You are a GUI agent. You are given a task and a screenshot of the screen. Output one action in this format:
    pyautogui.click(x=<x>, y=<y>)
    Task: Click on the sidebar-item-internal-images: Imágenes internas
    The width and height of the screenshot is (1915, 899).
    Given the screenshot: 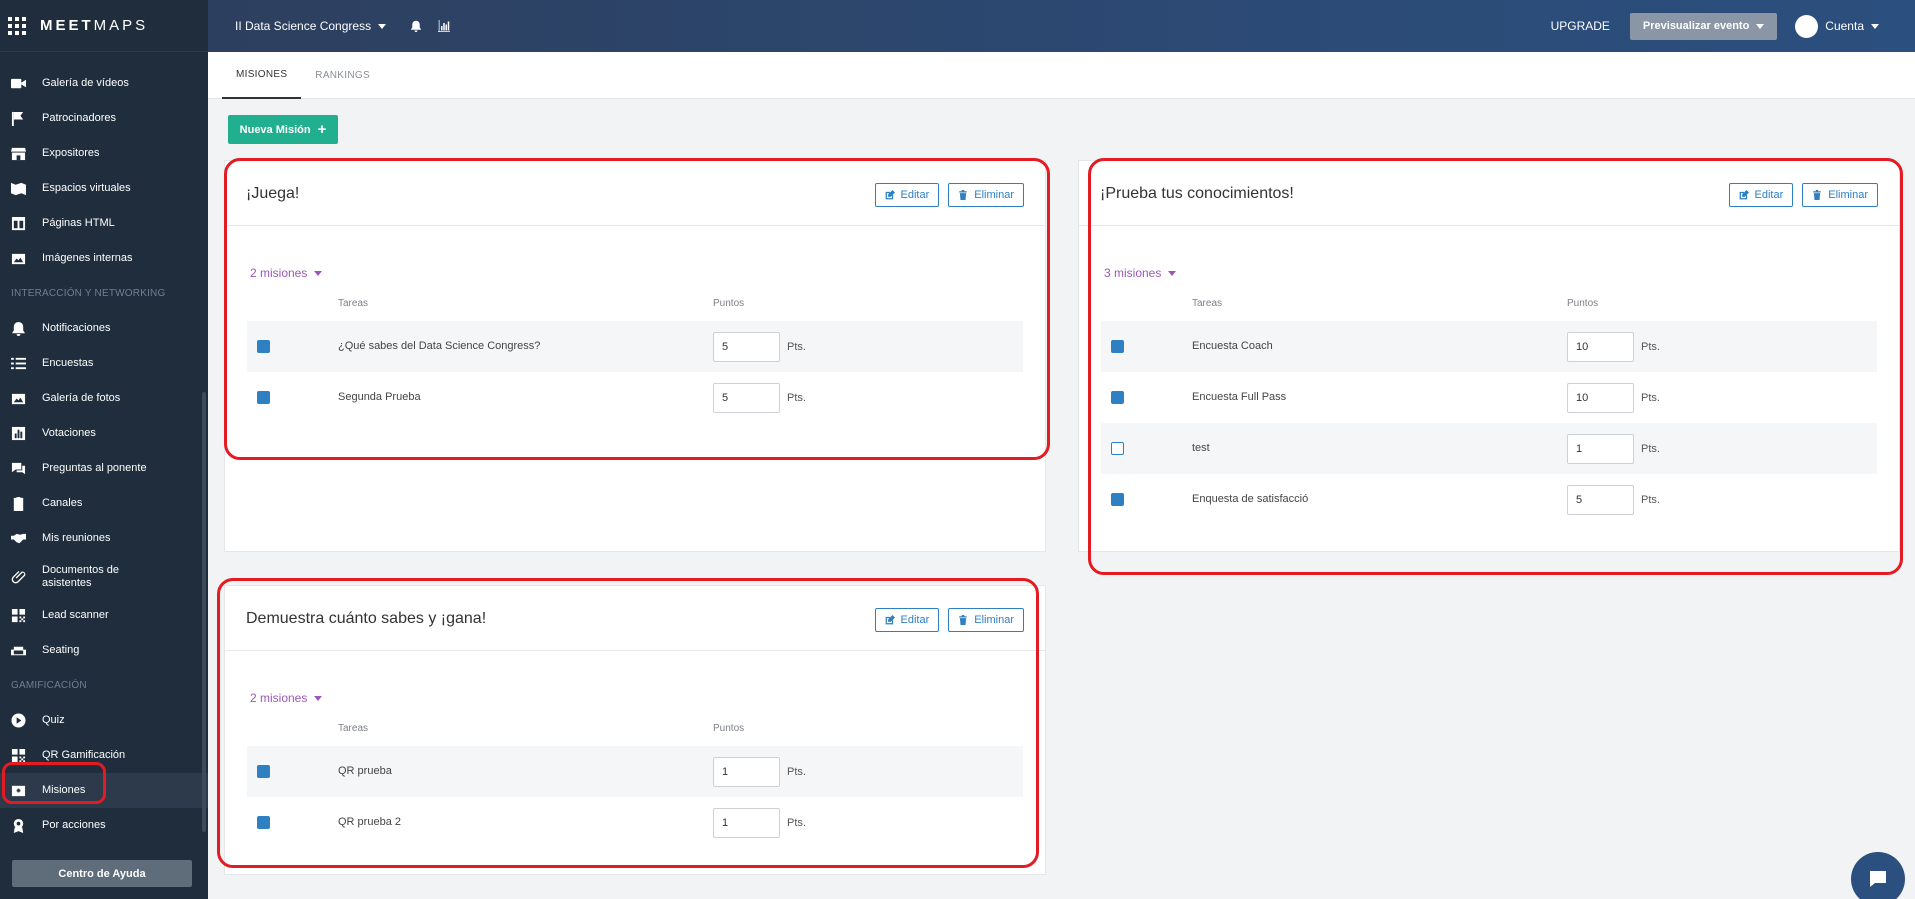 What is the action you would take?
    pyautogui.click(x=104, y=258)
    